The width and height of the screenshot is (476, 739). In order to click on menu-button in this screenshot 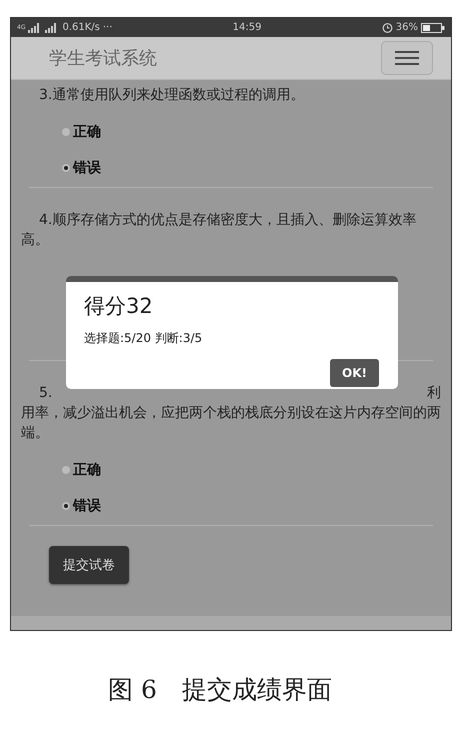, I will do `click(407, 58)`.